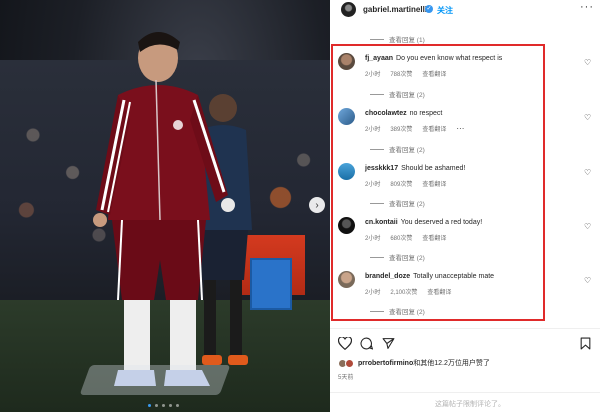  What do you see at coordinates (381, 222) in the screenshot?
I see `commenter-username: cn.kontaii` at bounding box center [381, 222].